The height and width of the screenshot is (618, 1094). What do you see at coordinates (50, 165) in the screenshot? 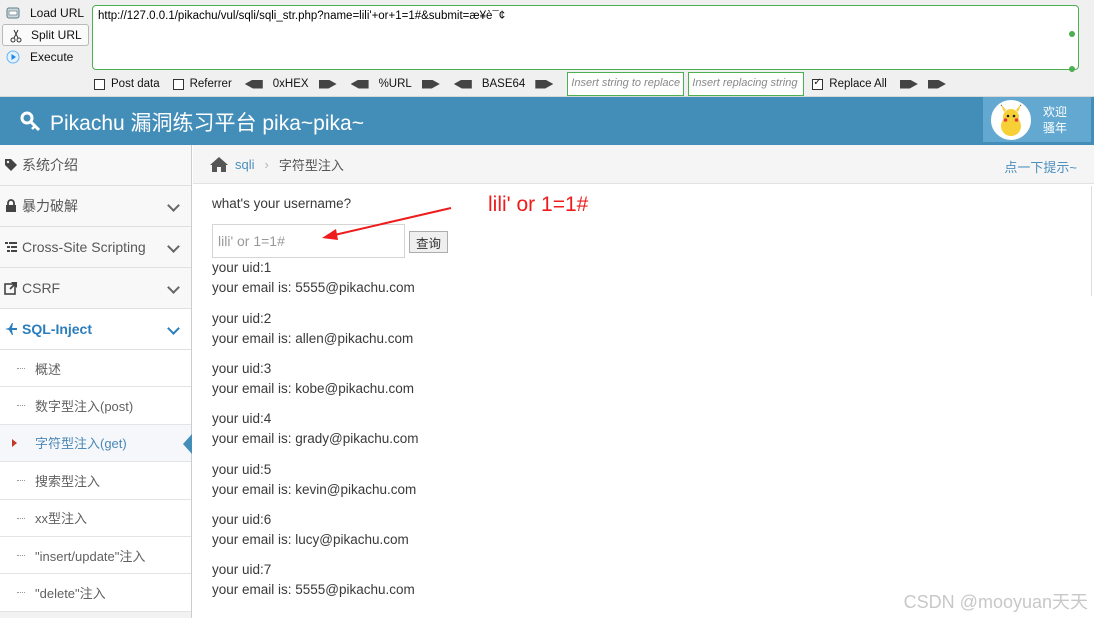
I see `sidebar-item-label: 系统介绍` at bounding box center [50, 165].